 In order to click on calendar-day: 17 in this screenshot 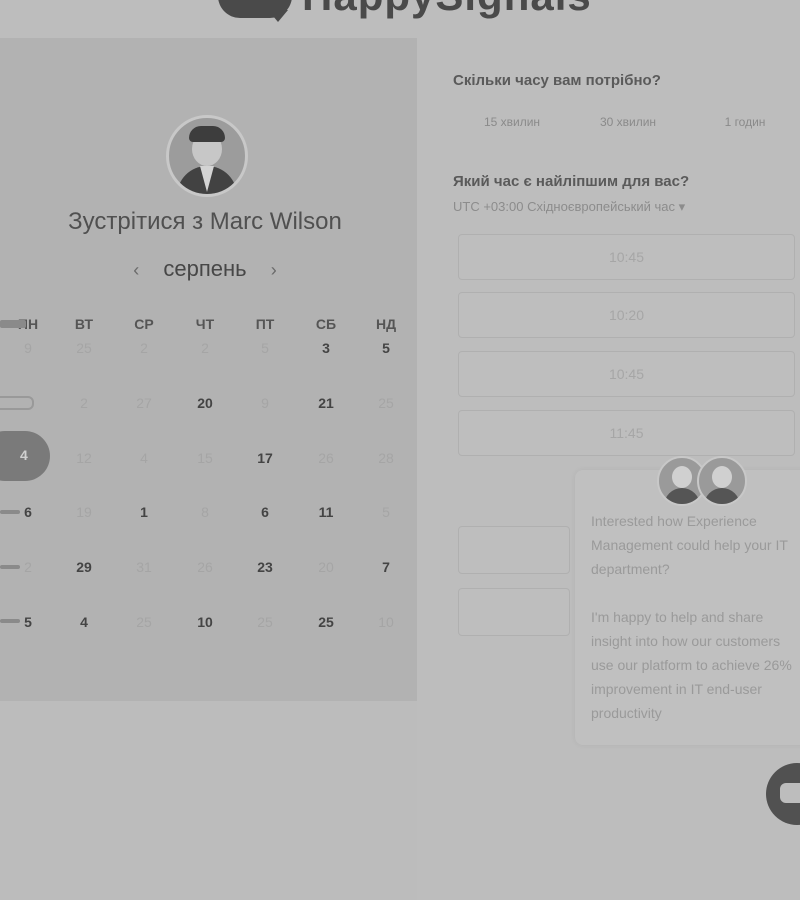, I will do `click(265, 458)`.